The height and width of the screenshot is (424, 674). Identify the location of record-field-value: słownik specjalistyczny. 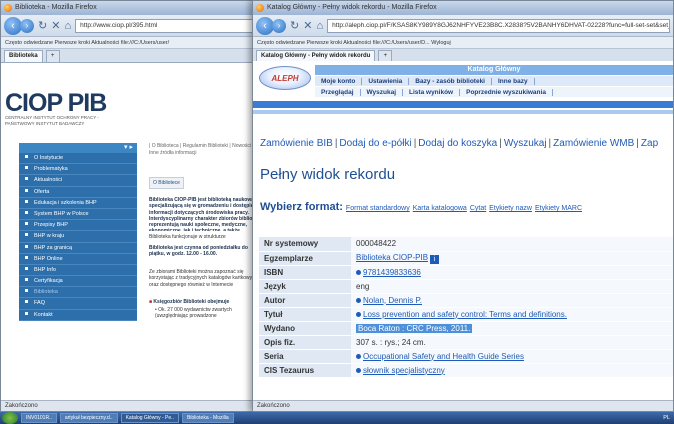
(512, 370).